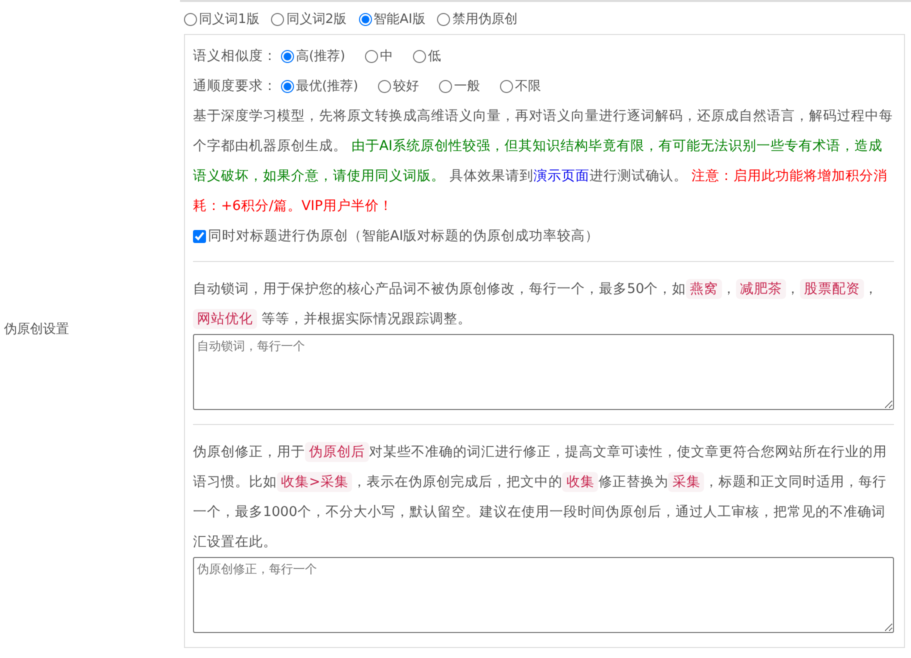 Image resolution: width=911 pixels, height=658 pixels. Describe the element at coordinates (229, 19) in the screenshot. I see `mode-option-label: 同义词1版` at that location.